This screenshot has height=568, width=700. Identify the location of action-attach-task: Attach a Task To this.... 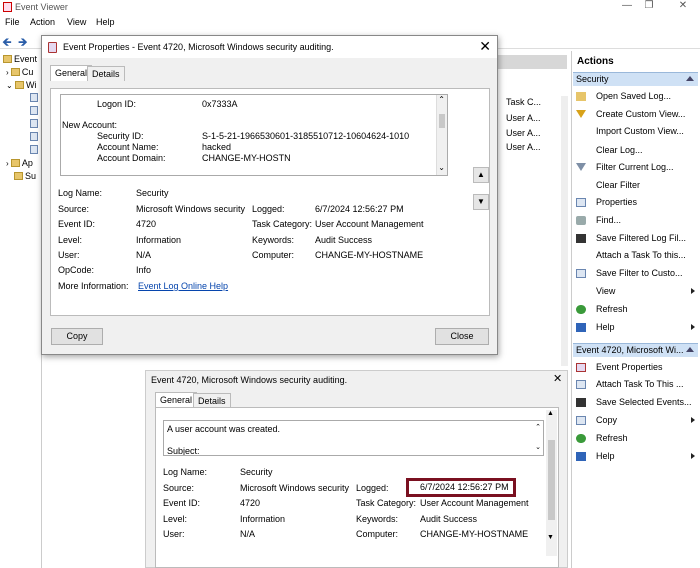
(636, 255).